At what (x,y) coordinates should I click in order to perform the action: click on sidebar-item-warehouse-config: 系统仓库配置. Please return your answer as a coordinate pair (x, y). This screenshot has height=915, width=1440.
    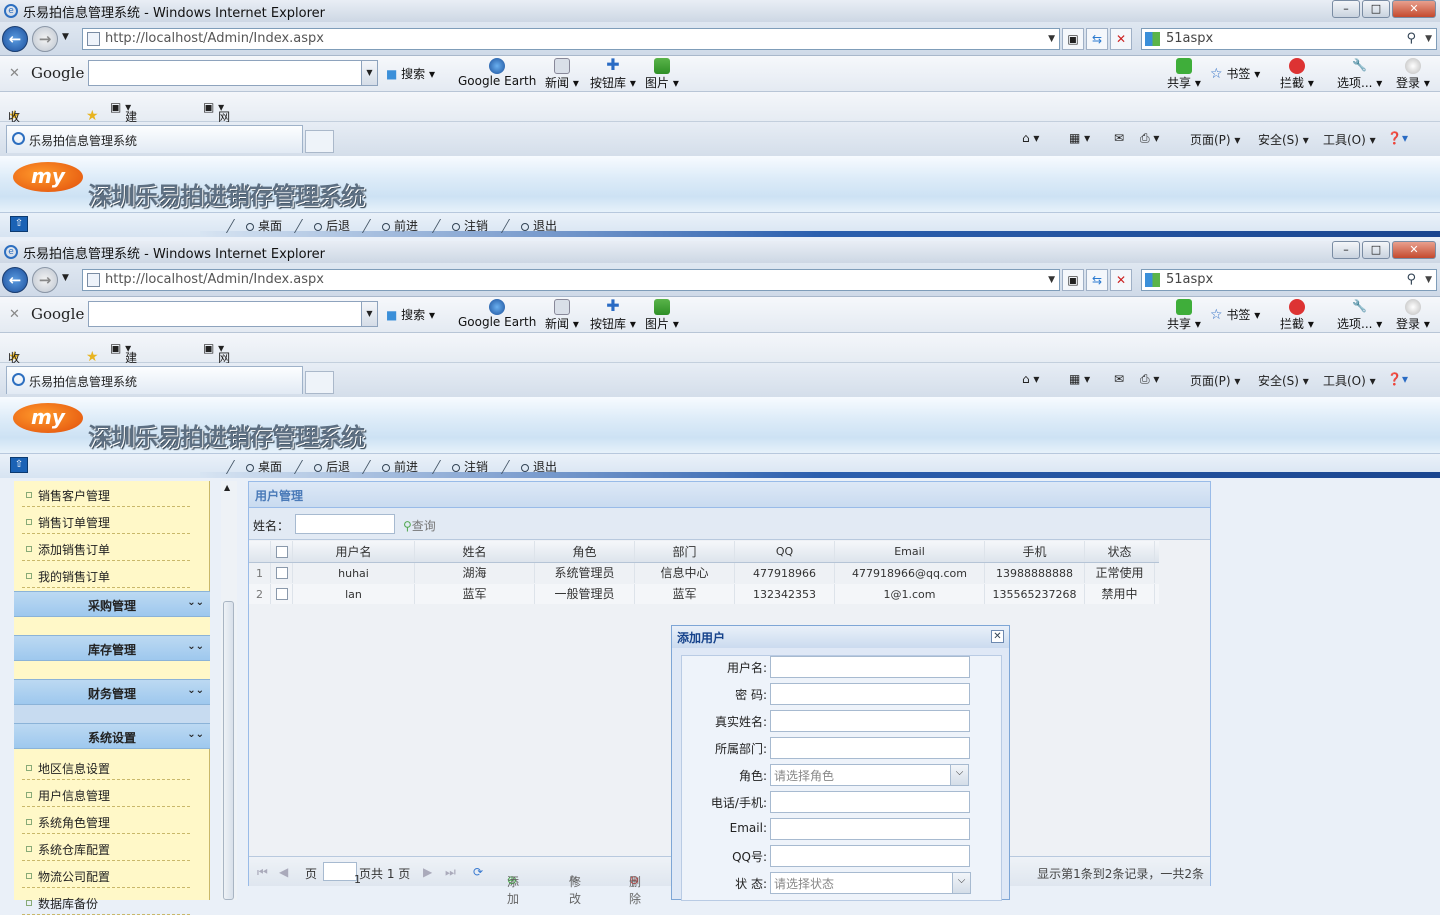
    Looking at the image, I should click on (106, 848).